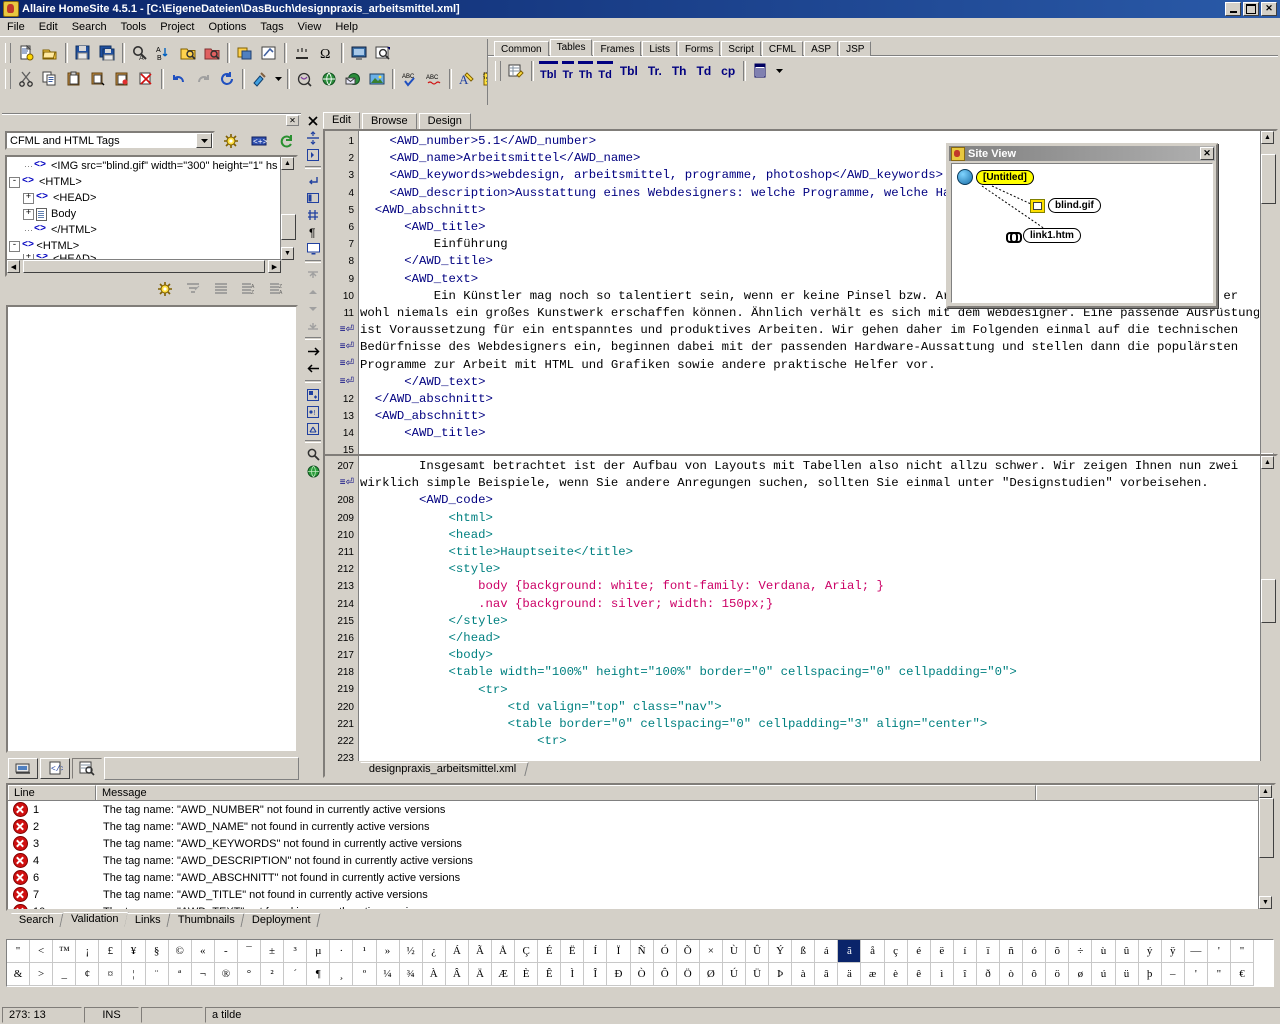 This screenshot has width=1280, height=1024. I want to click on charmap-cell: ë, so click(942, 951).